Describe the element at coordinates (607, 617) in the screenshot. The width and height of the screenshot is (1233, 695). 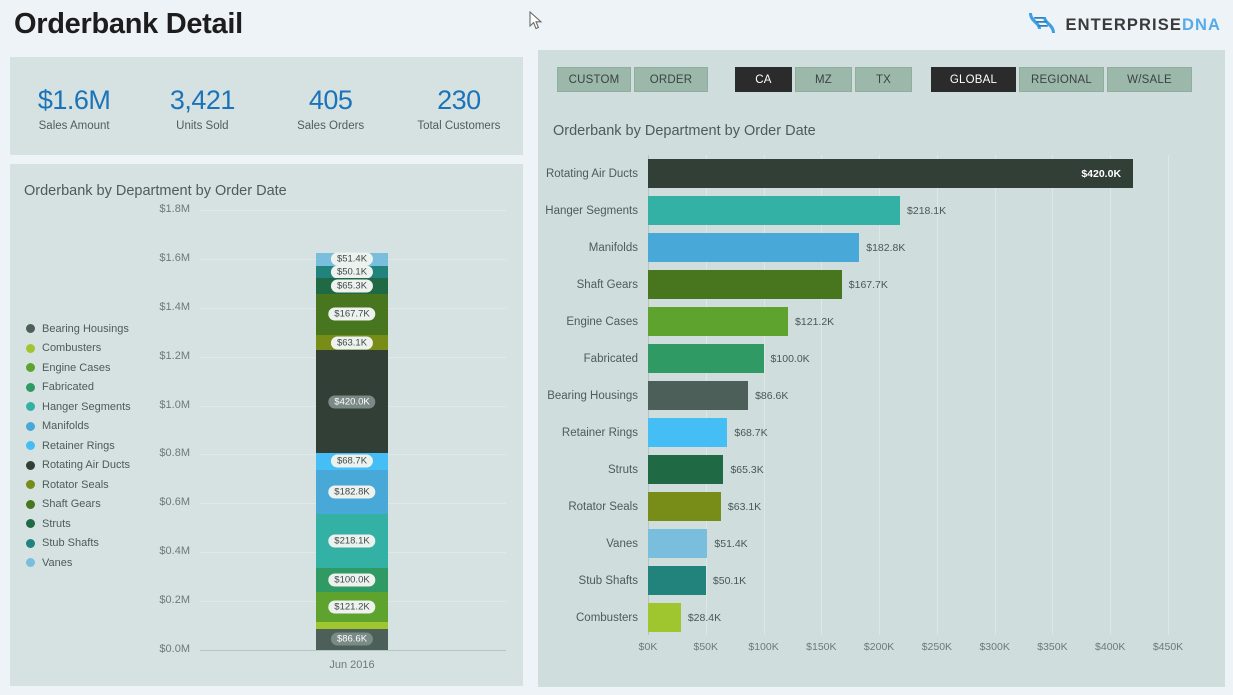
I see `bar-category-label: Combusters` at that location.